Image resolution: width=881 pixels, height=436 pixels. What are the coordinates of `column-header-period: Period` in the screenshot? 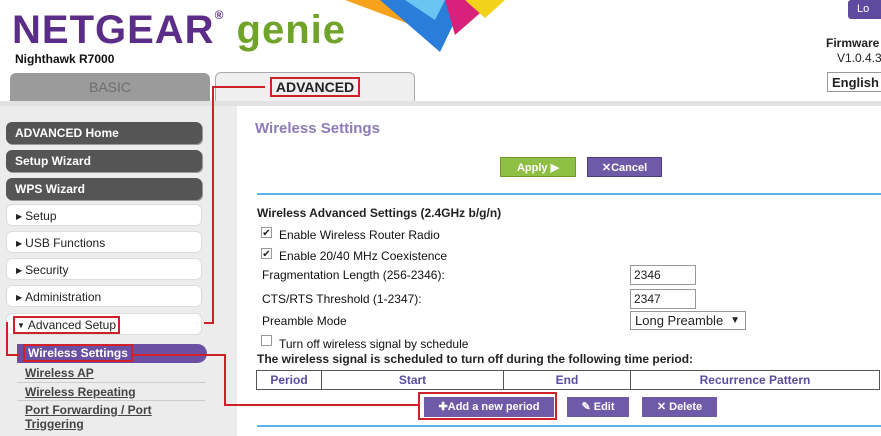 It's located at (289, 380).